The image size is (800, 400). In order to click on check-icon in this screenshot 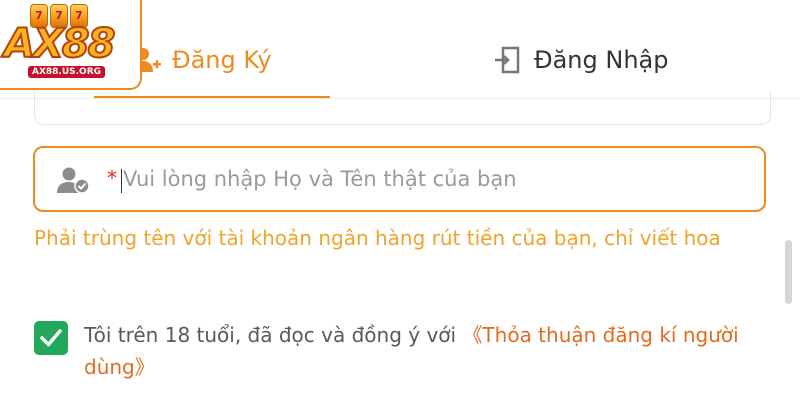, I will do `click(51, 338)`.